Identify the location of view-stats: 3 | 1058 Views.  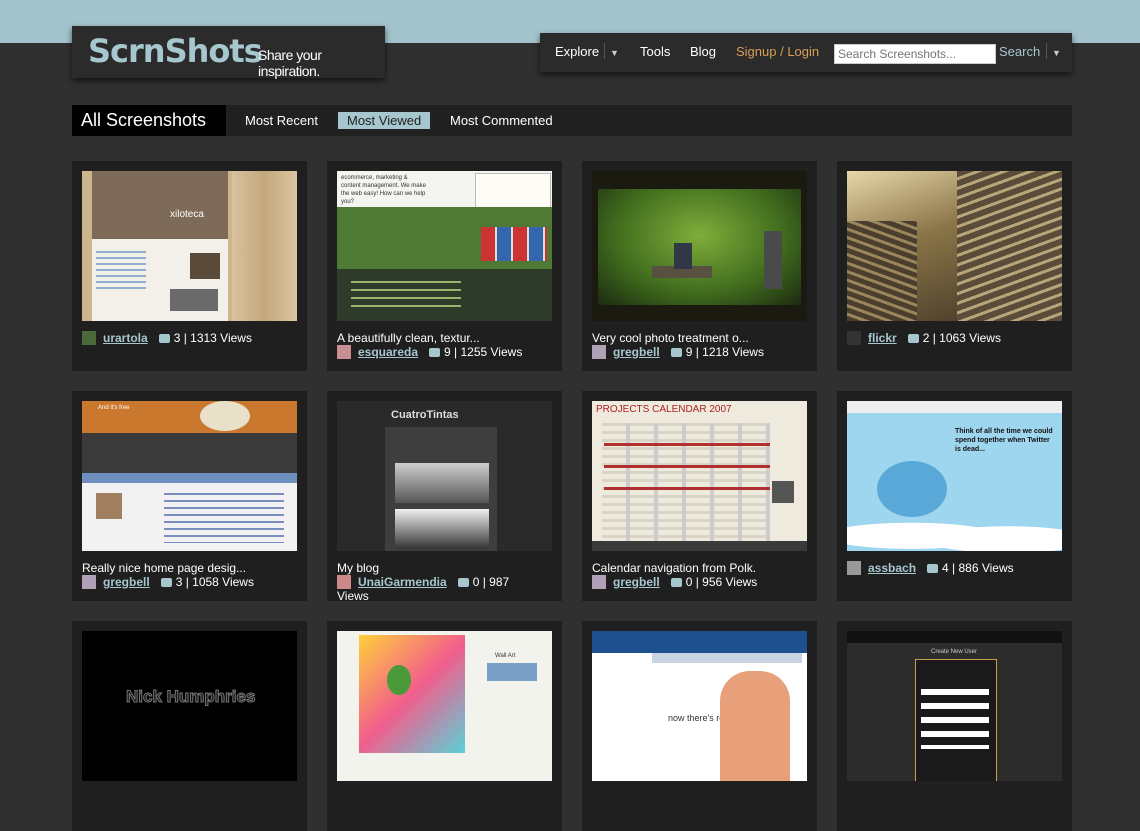
(214, 582).